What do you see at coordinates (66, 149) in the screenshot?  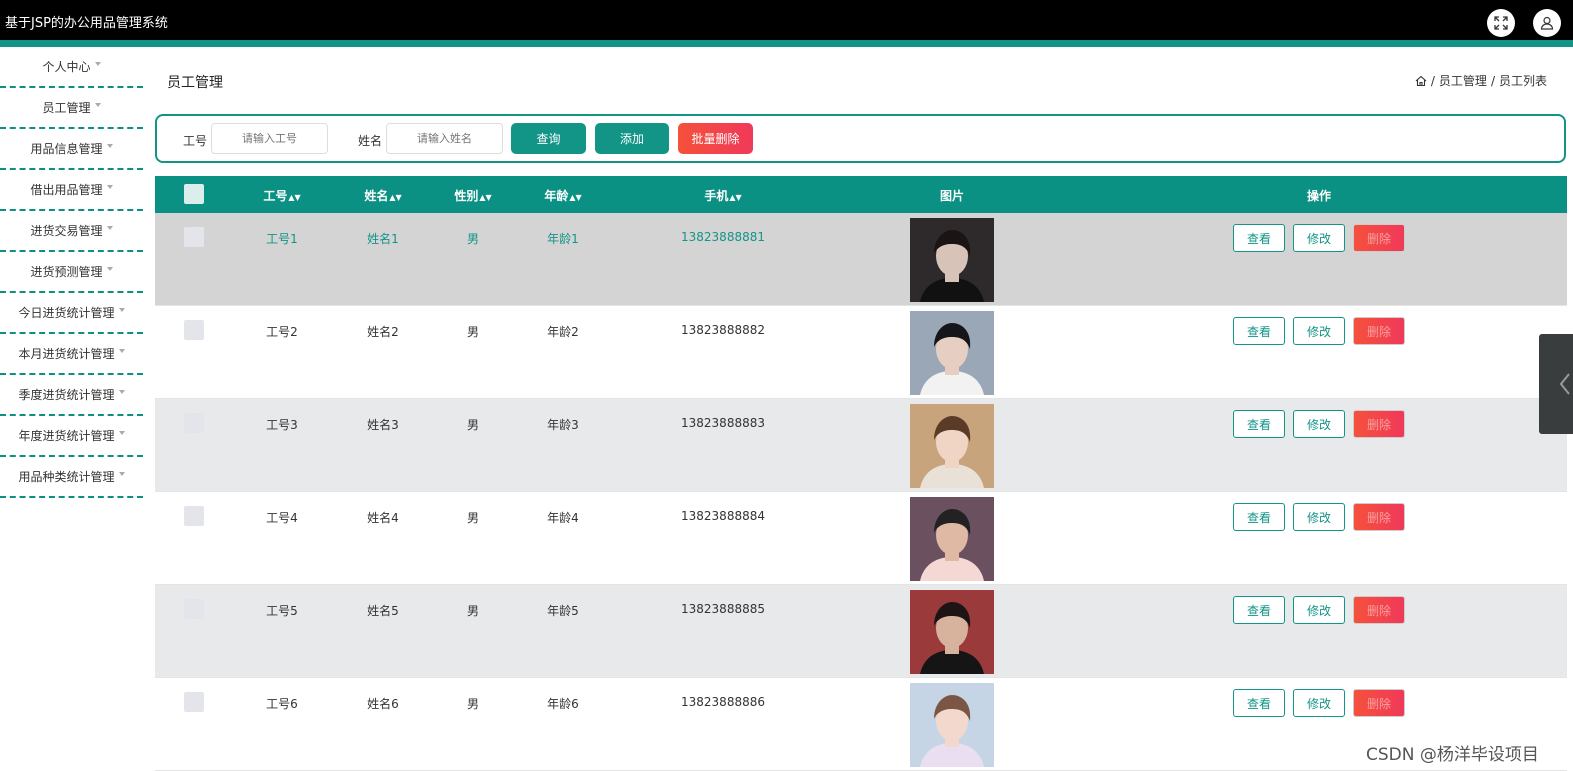 I see `sidebar-item-label: 用品信息管理` at bounding box center [66, 149].